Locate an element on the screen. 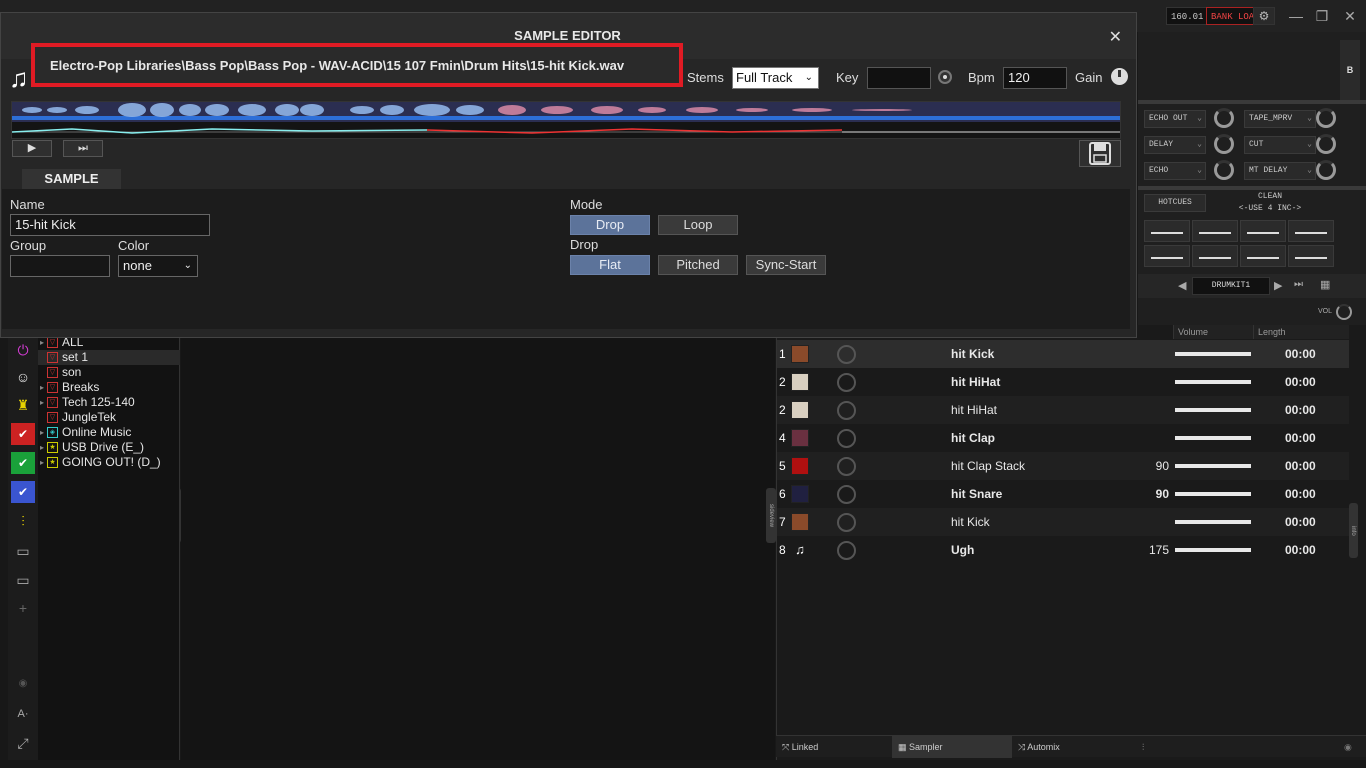 Image resolution: width=1366 pixels, height=768 pixels. fx-slot-5: CUT ⌄ is located at coordinates (1280, 145).